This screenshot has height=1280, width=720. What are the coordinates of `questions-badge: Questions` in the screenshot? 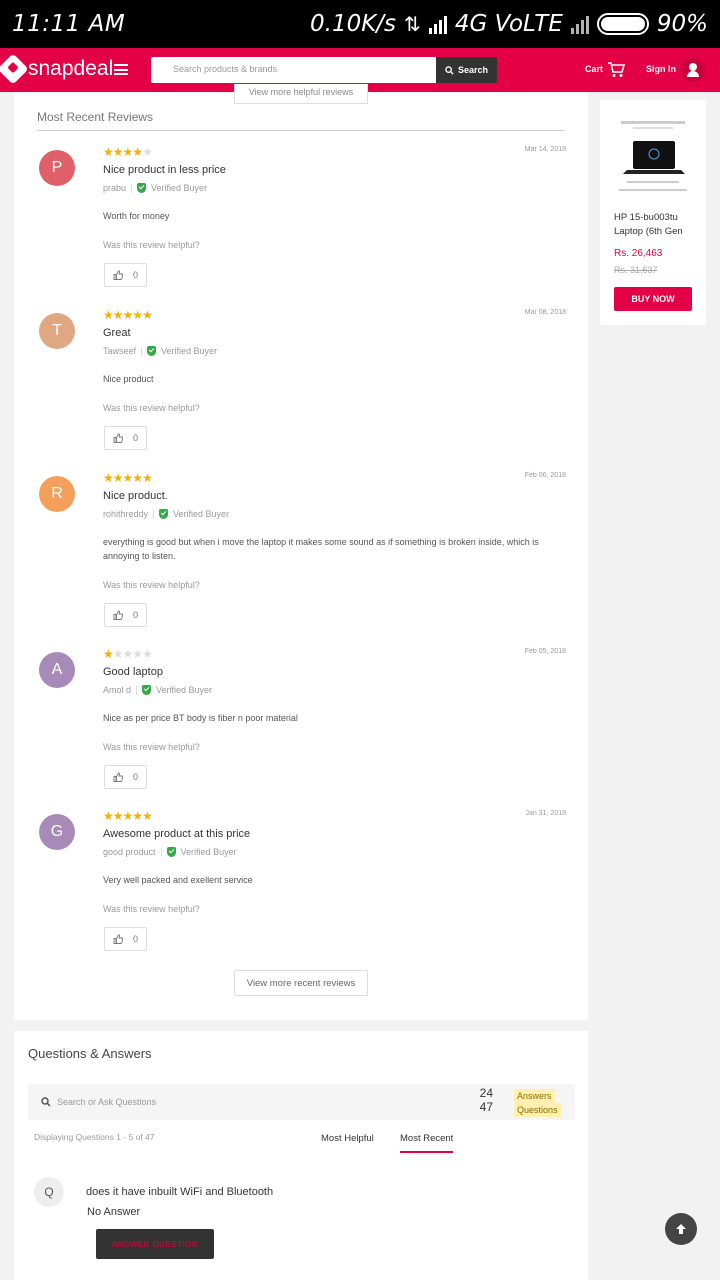 It's located at (537, 1110).